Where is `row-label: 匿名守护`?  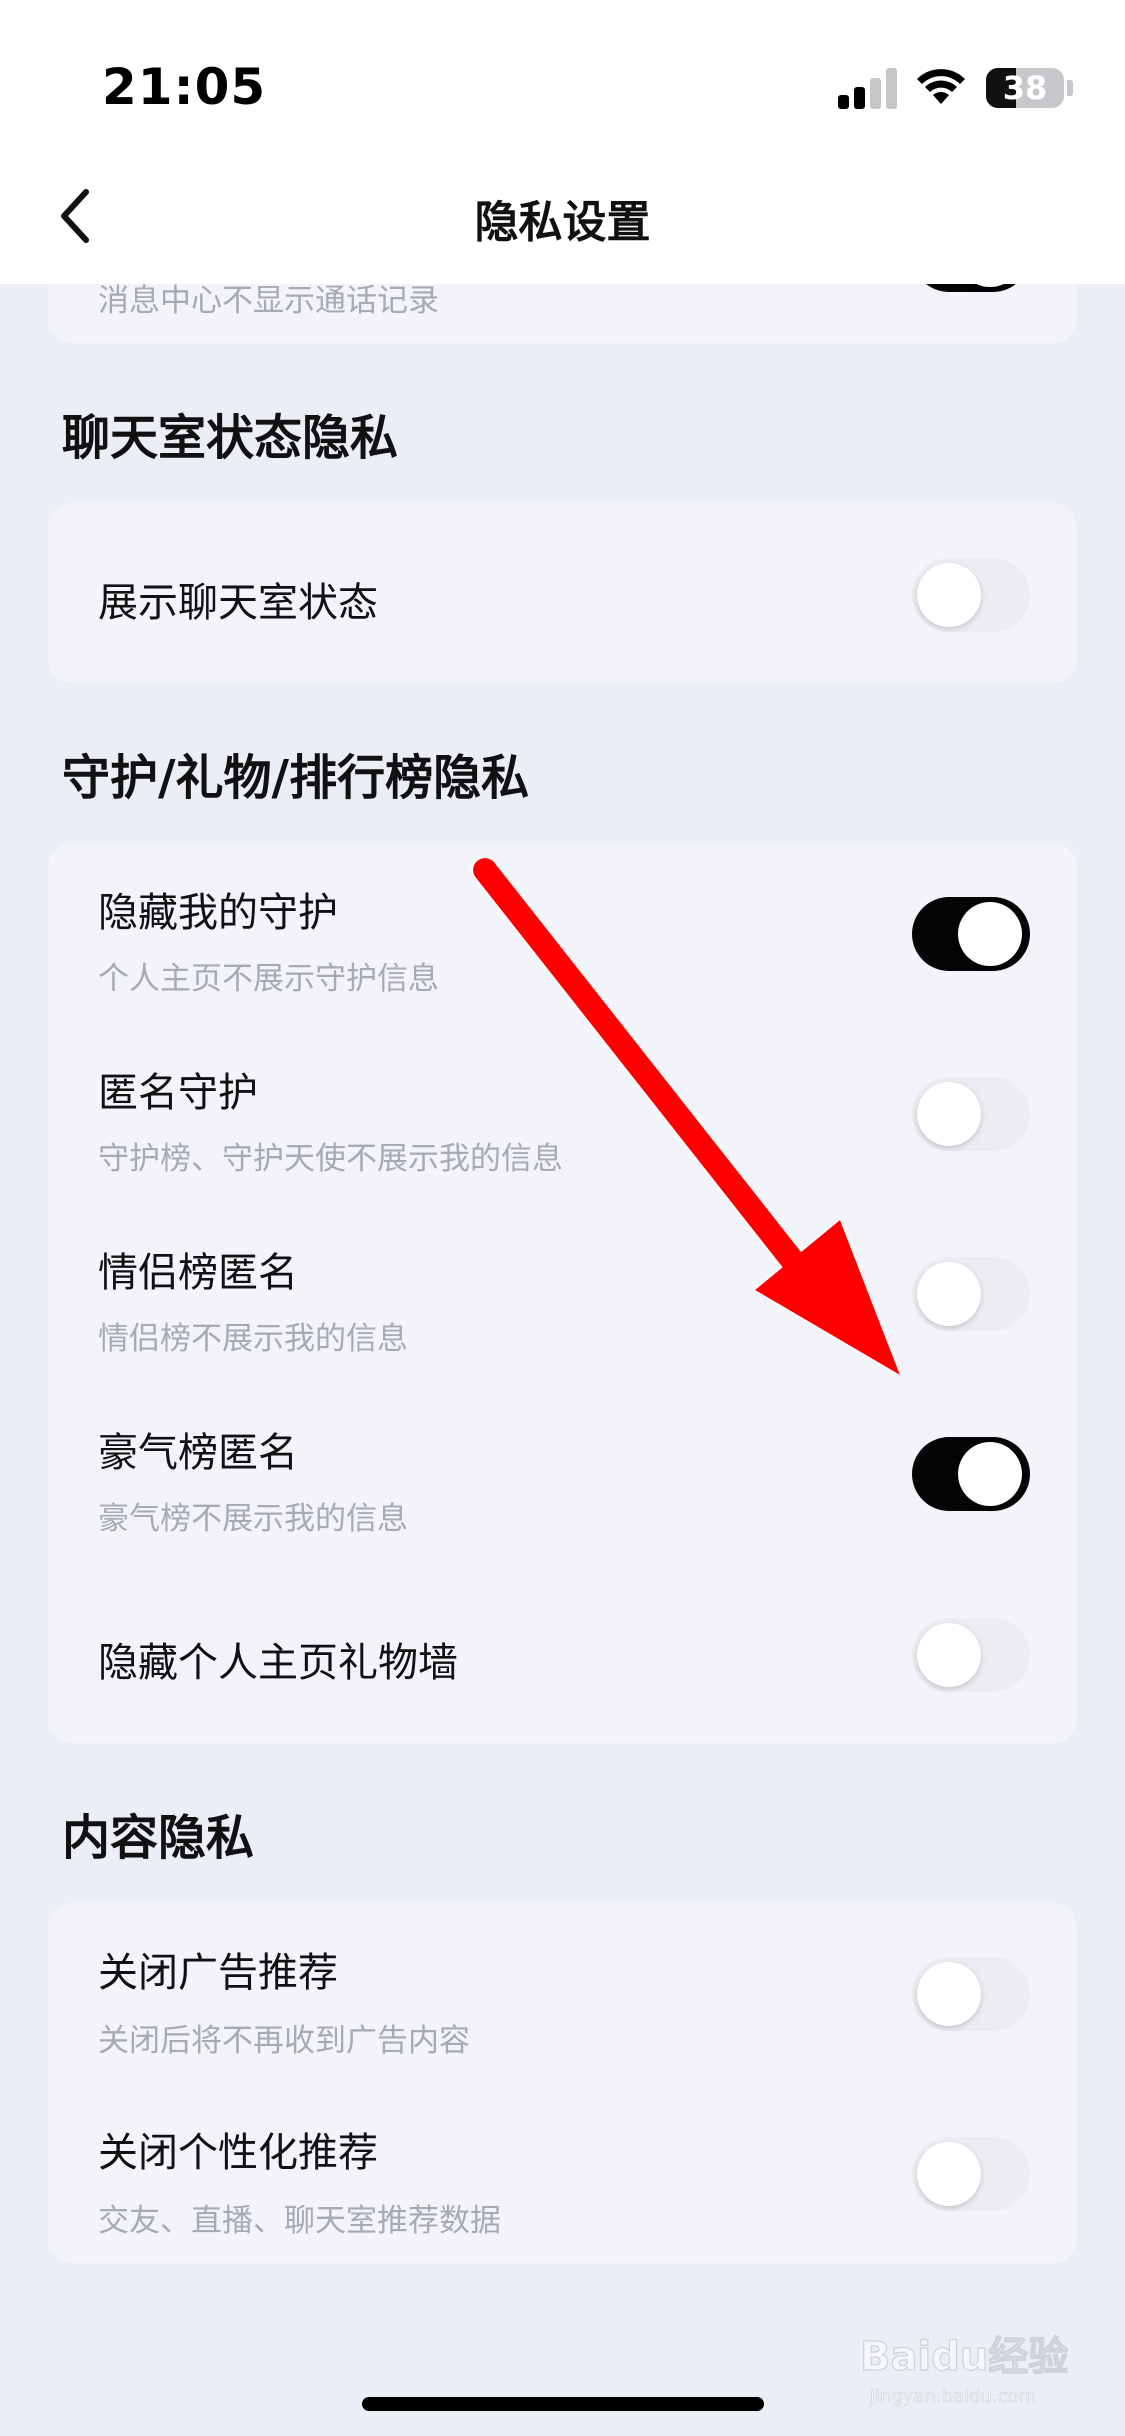 row-label: 匿名守护 is located at coordinates (178, 1093).